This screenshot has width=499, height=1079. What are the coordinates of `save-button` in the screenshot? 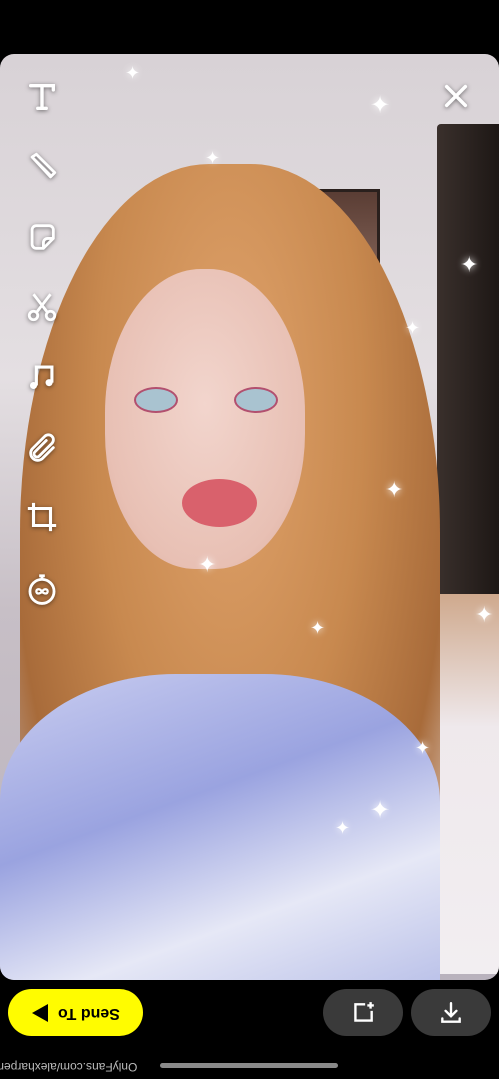 It's located at (451, 1012).